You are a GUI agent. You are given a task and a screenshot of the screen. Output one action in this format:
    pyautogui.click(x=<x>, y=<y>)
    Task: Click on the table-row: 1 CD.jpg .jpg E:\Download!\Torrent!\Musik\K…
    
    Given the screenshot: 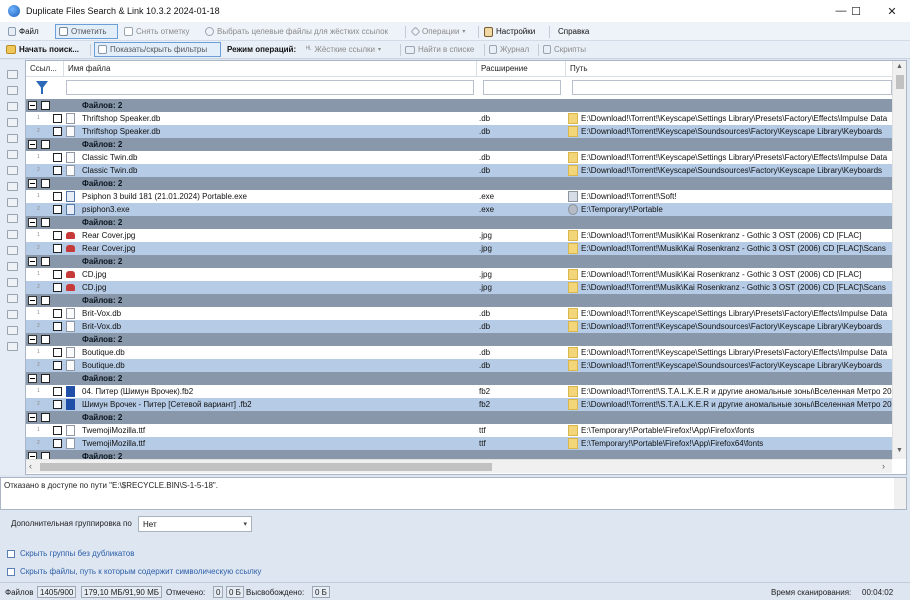 What is the action you would take?
    pyautogui.click(x=459, y=274)
    